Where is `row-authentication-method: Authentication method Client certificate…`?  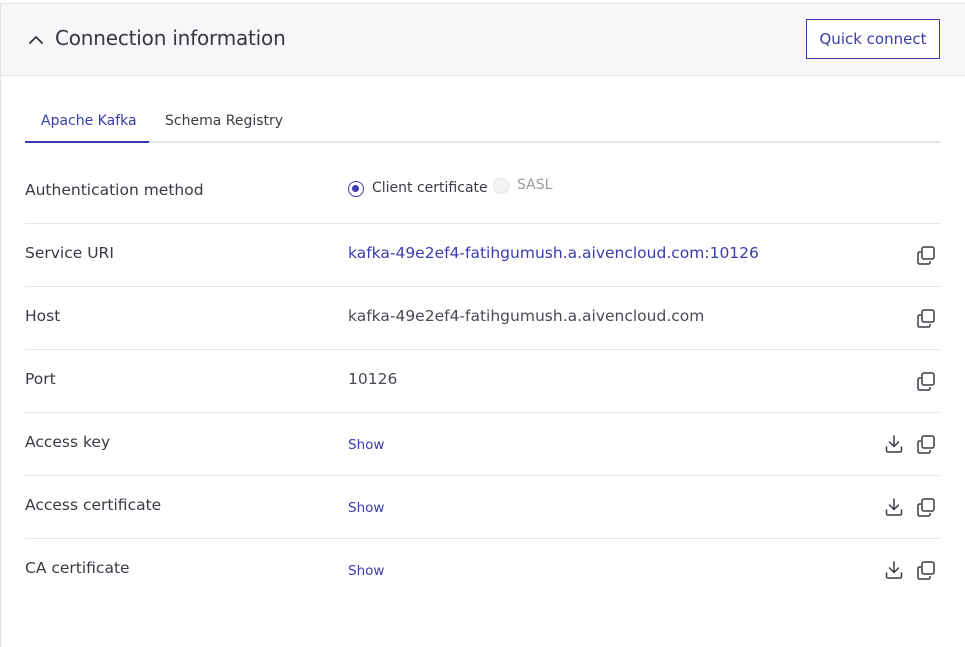
row-authentication-method: Authentication method Client certificate… is located at coordinates (482, 192).